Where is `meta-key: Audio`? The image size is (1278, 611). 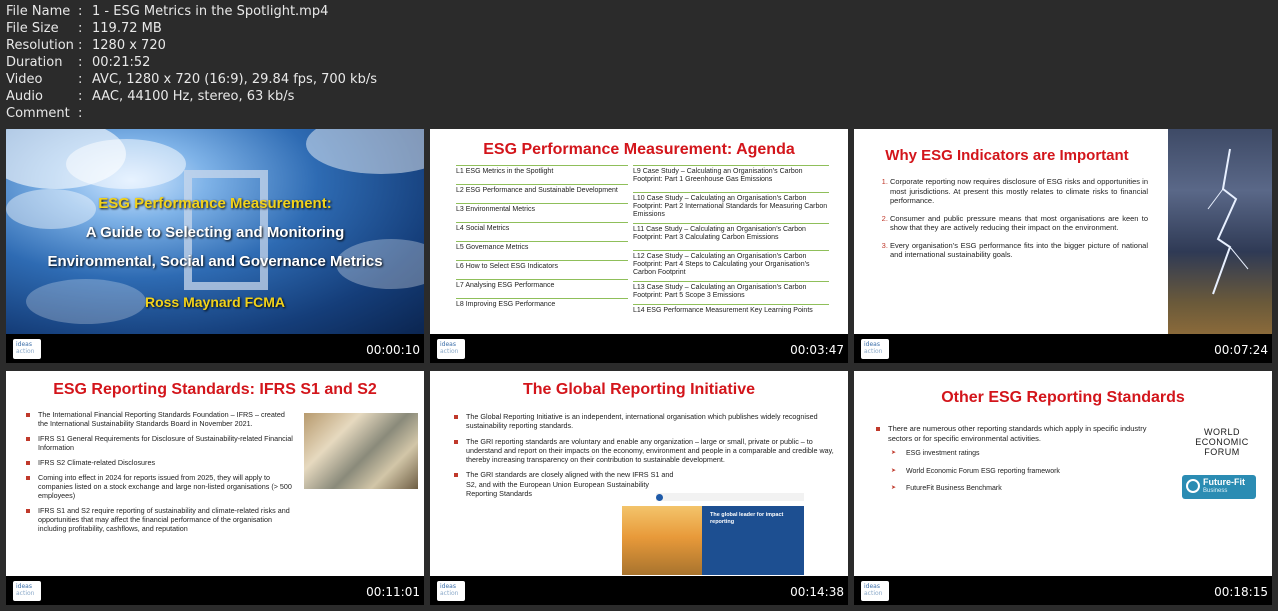 meta-key: Audio is located at coordinates (24, 96).